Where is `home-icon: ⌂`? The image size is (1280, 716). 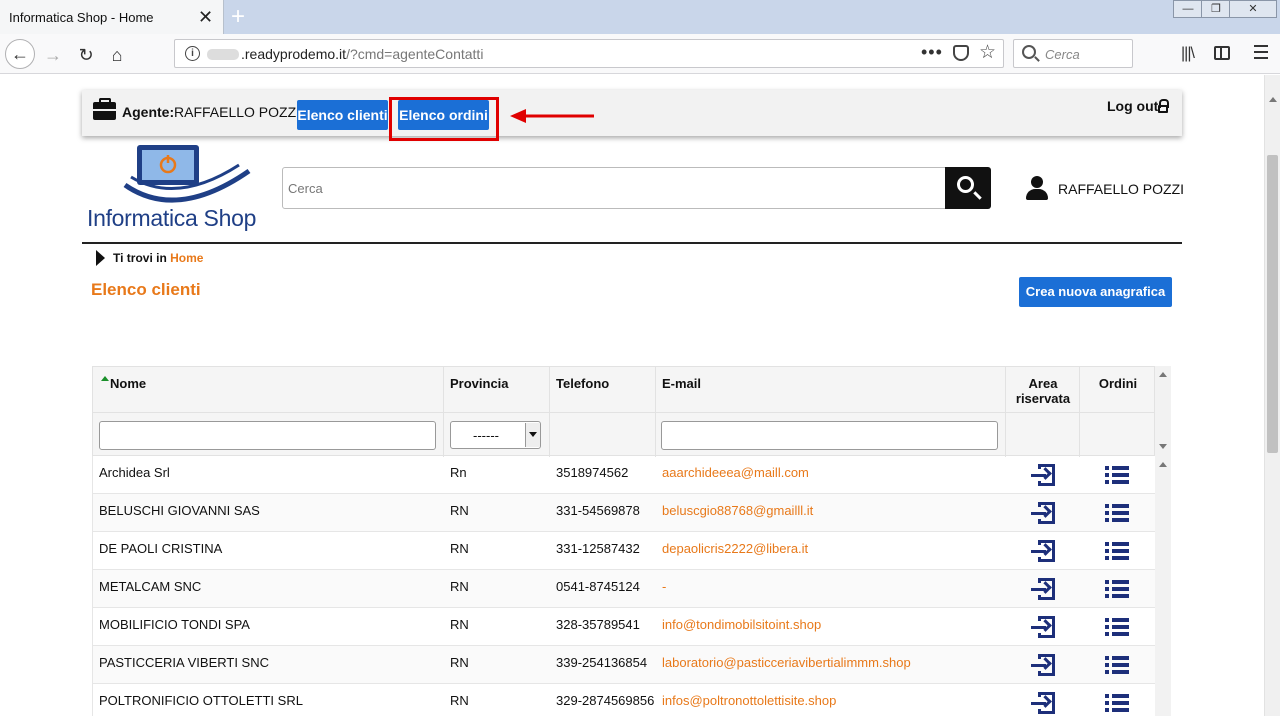
home-icon: ⌂ is located at coordinates (117, 55).